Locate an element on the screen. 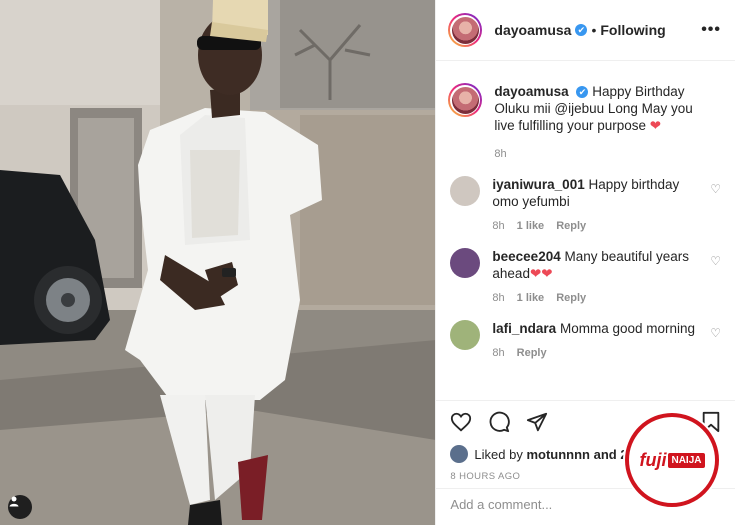  caption-meta: 8h is located at coordinates (599, 154).